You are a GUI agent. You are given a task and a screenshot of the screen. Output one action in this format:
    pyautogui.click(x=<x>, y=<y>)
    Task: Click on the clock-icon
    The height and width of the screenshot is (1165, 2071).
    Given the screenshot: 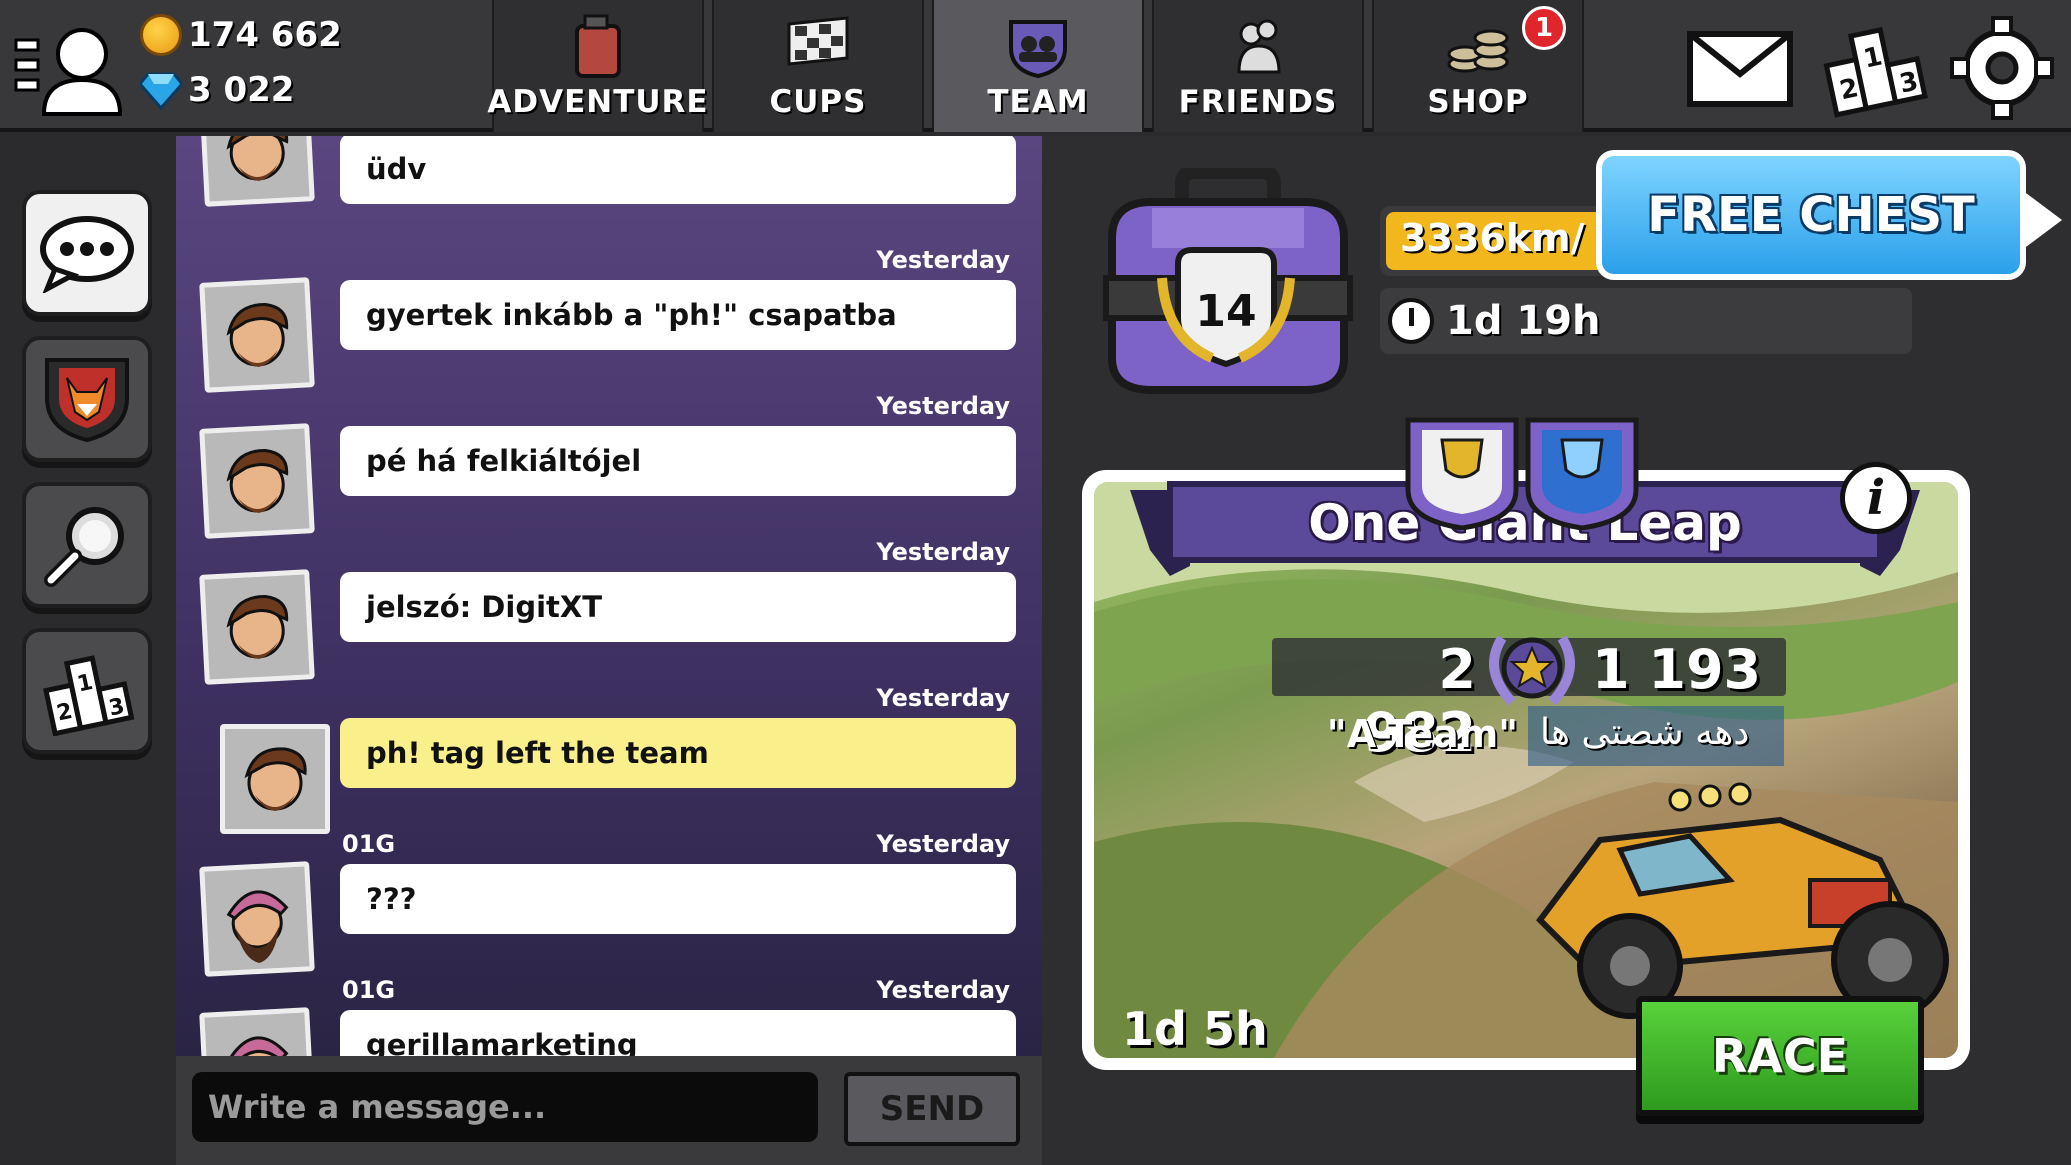 What is the action you would take?
    pyautogui.click(x=1411, y=321)
    